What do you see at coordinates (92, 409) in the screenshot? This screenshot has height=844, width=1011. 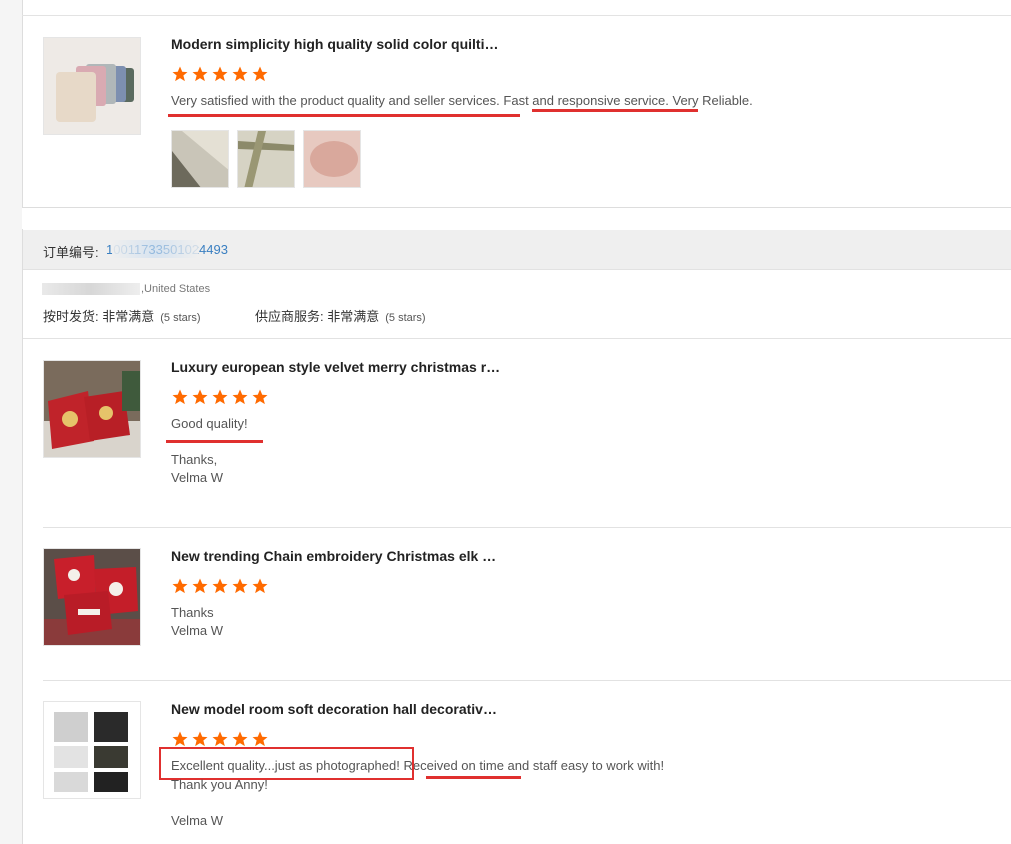 I see `product-thumbnail-christmas-velvet` at bounding box center [92, 409].